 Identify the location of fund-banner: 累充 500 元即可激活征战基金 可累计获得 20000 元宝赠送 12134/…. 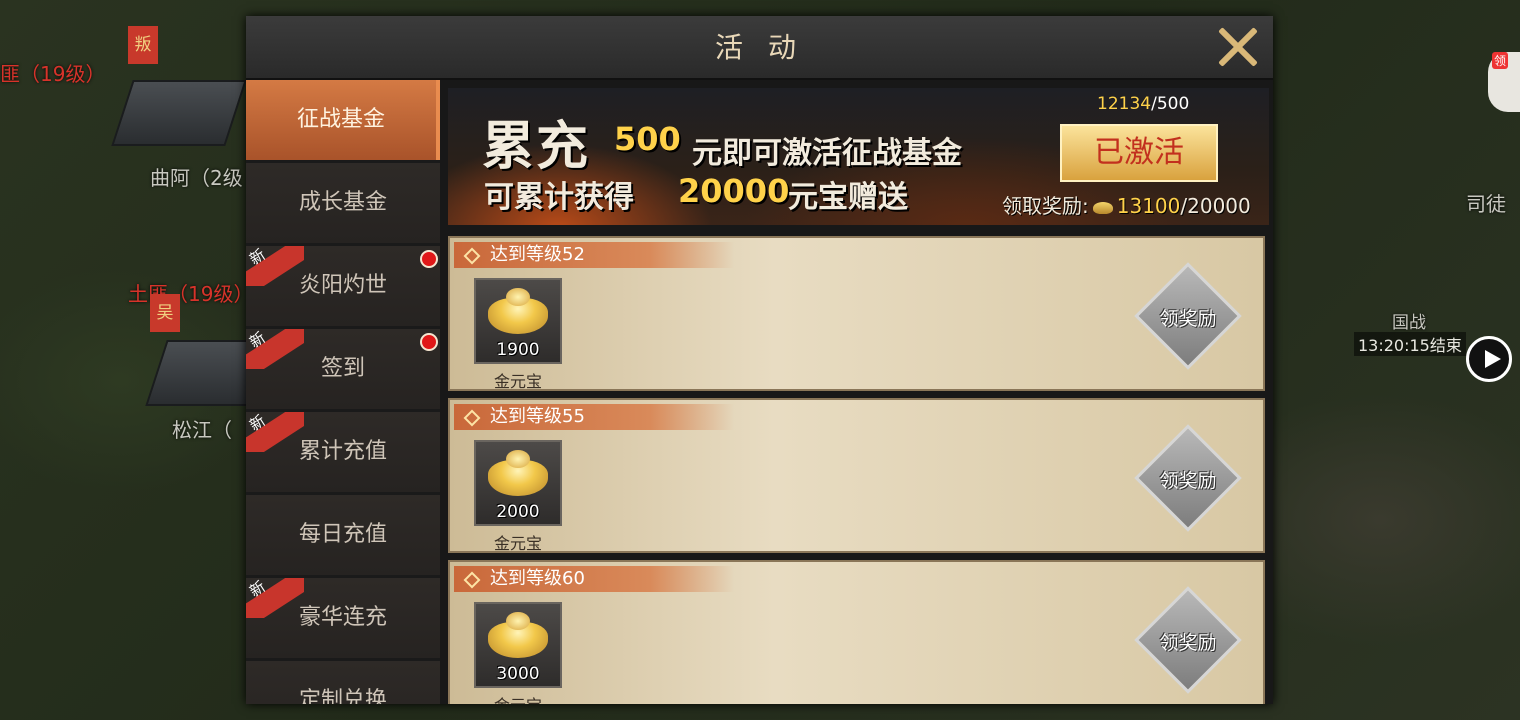
(858, 156).